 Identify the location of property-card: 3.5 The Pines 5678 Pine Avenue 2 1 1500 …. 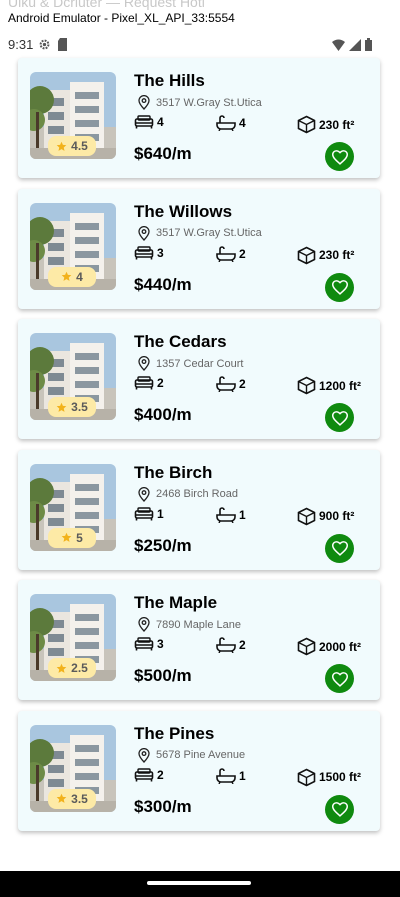
(199, 770).